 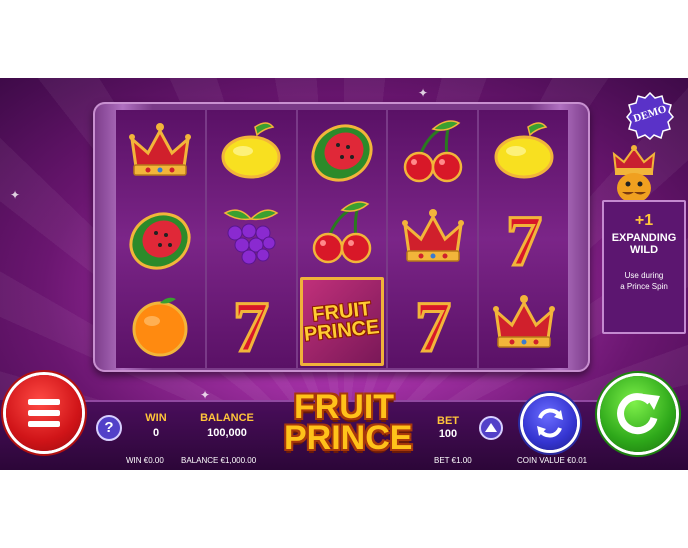 I want to click on scatter-line2: PRINCE, so click(x=342, y=330).